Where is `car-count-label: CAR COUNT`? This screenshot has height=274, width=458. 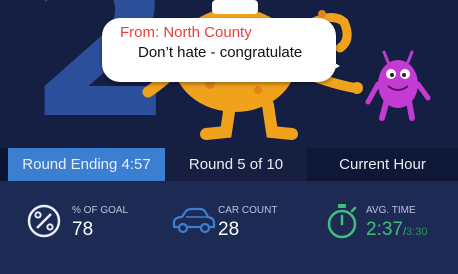 car-count-label: CAR COUNT is located at coordinates (248, 210).